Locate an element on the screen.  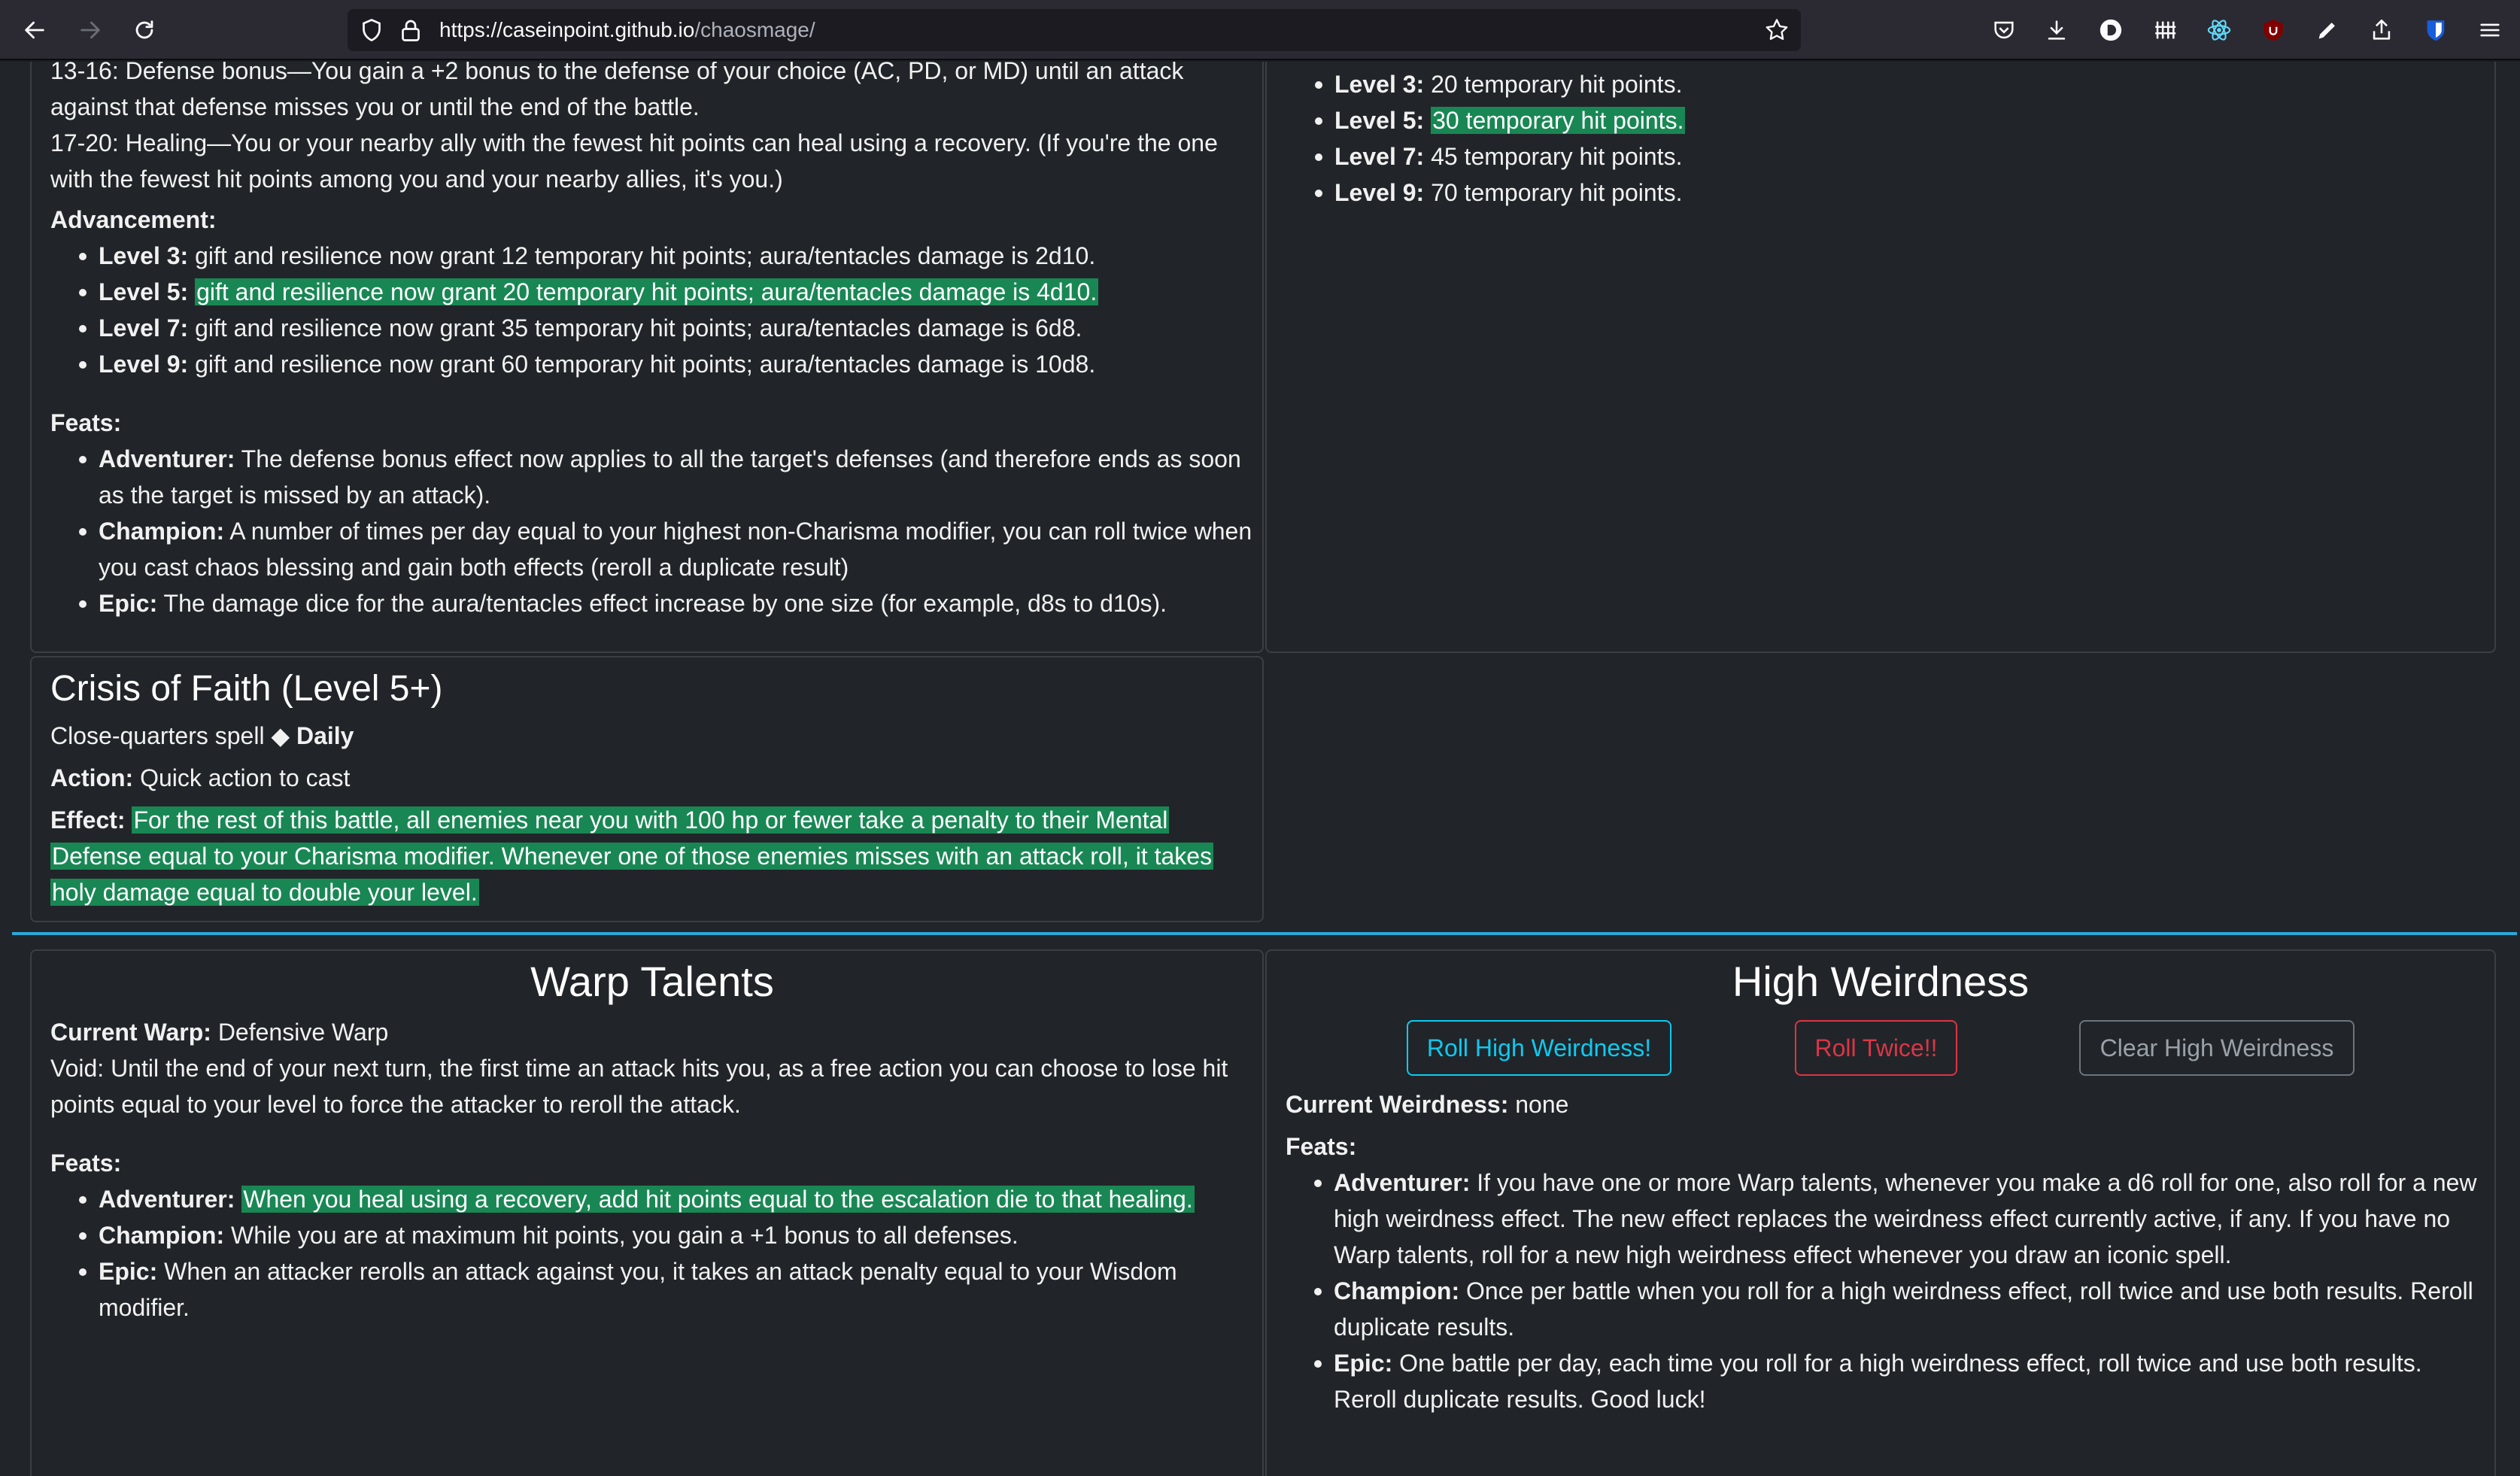
url-text: https://caseinpoint.github.io/chaosmage/ is located at coordinates (627, 30).